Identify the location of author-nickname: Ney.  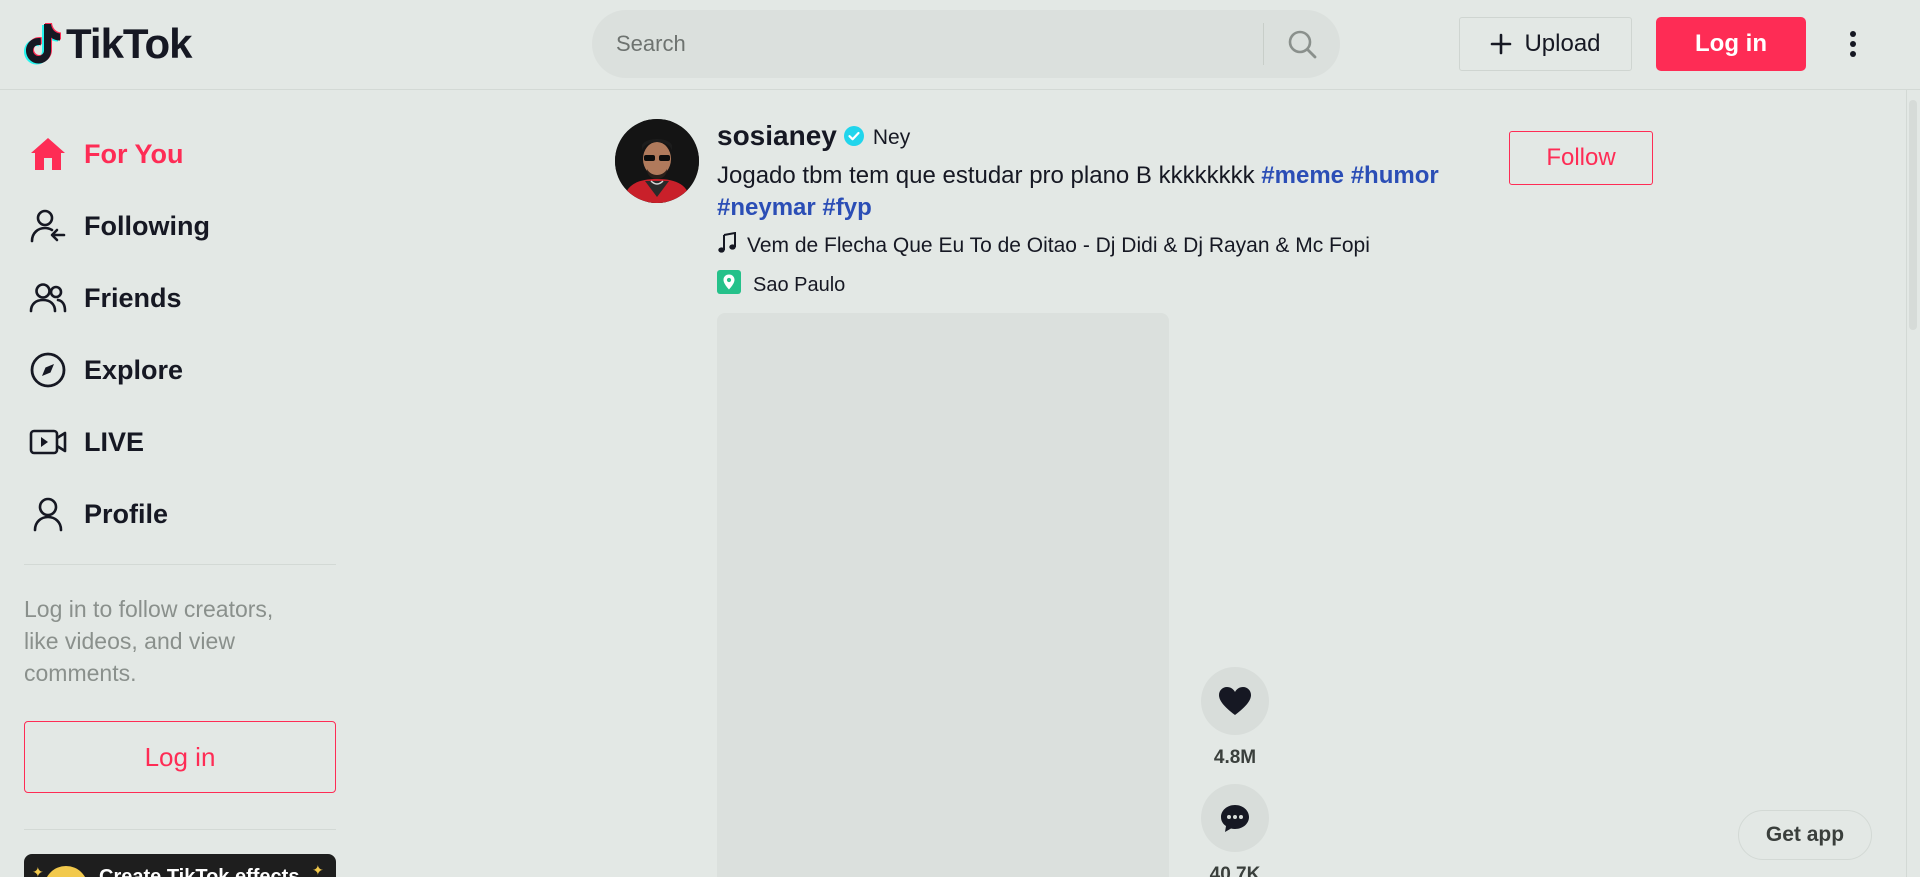
(891, 137).